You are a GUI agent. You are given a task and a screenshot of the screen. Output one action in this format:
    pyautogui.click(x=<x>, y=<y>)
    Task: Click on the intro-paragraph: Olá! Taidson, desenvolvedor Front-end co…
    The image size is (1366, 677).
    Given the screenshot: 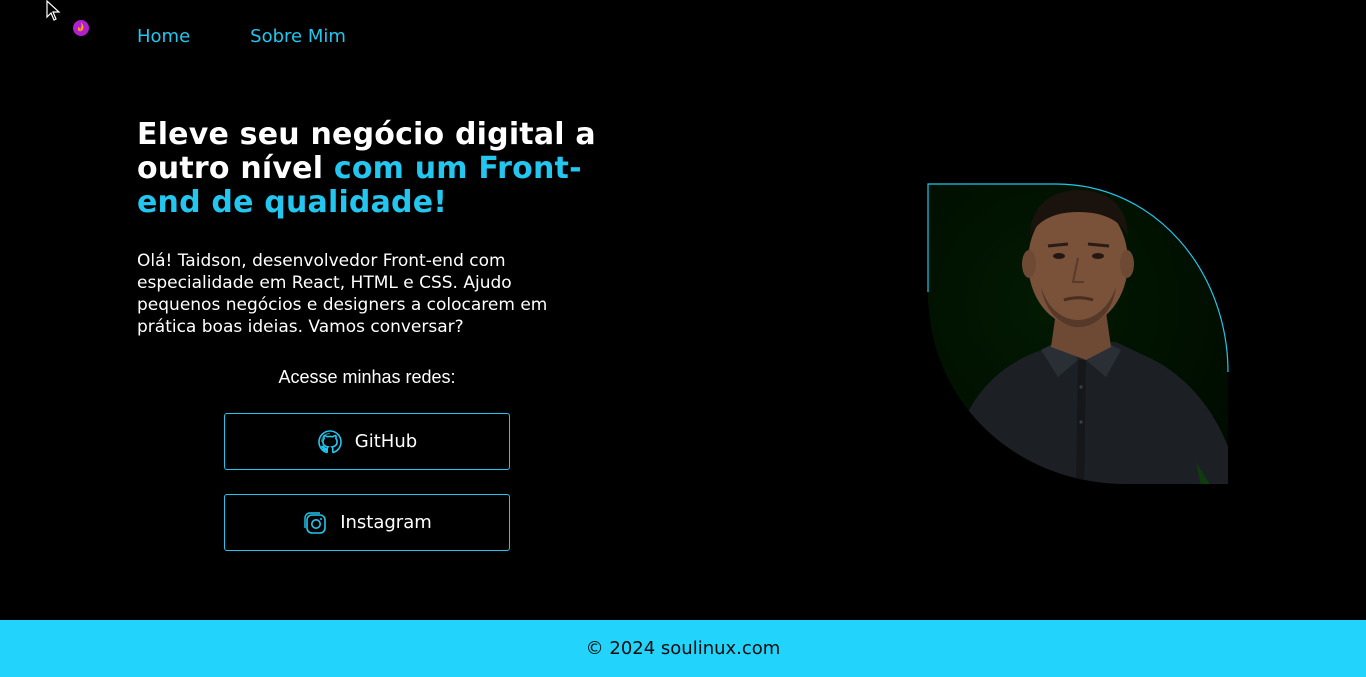 What is the action you would take?
    pyautogui.click(x=342, y=294)
    